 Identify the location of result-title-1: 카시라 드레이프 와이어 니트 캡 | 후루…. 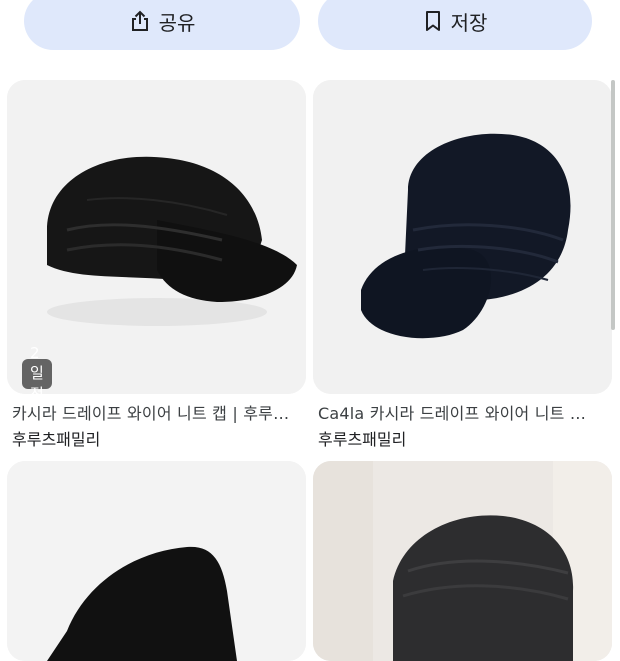
(158, 412).